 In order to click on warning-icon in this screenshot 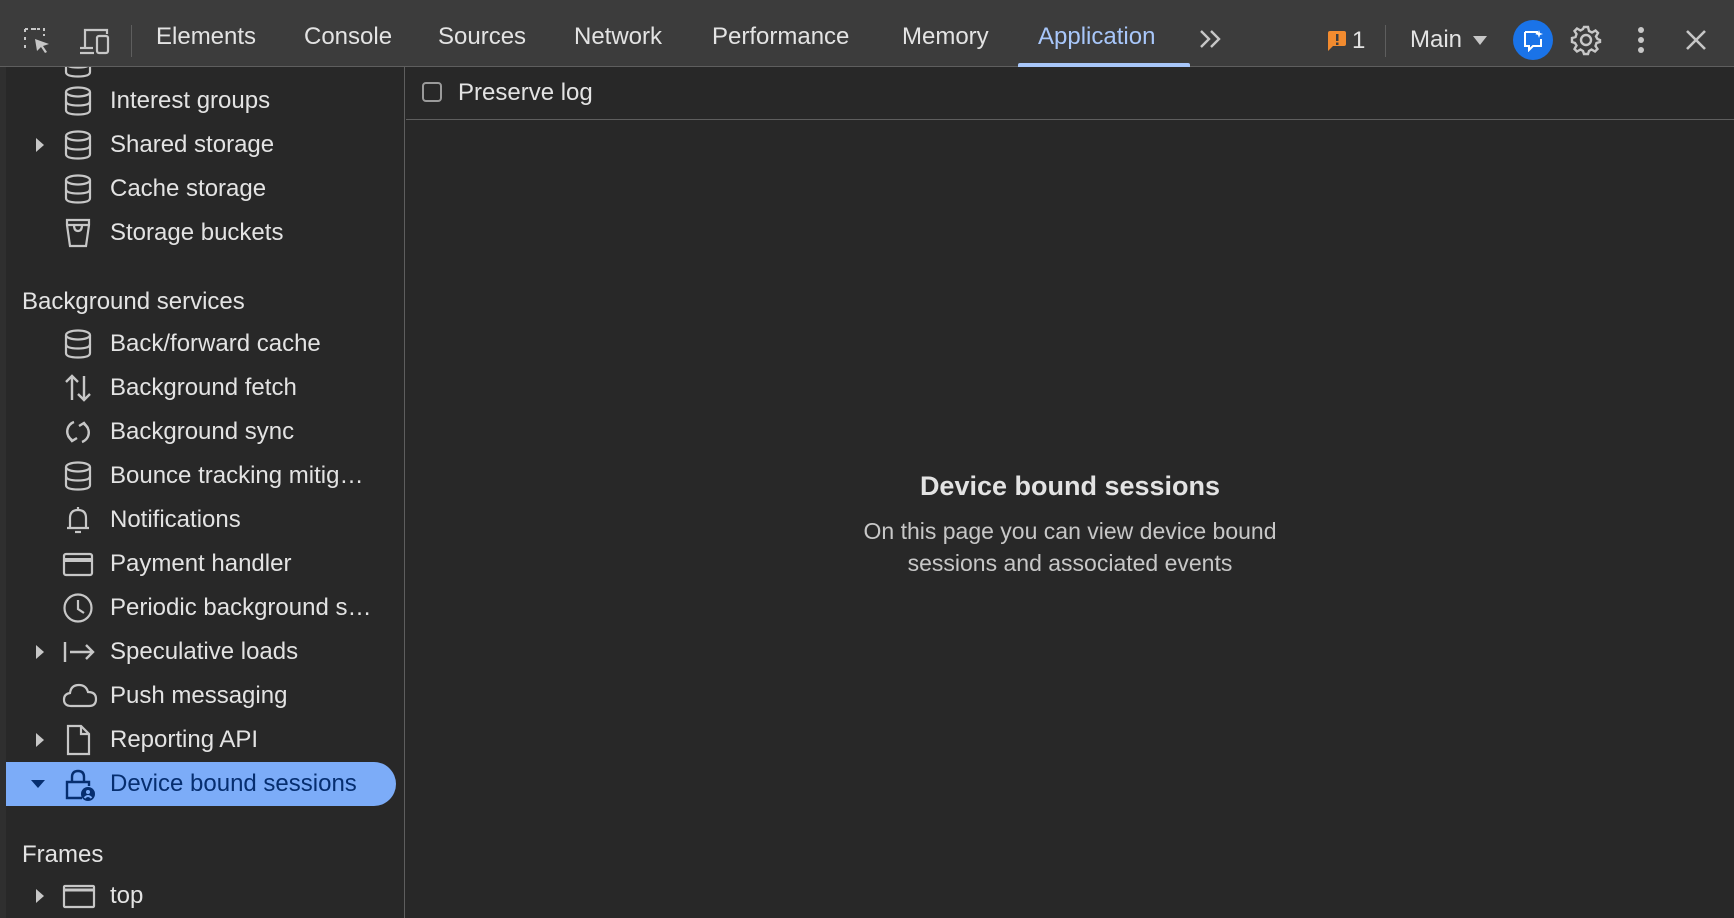, I will do `click(1337, 41)`.